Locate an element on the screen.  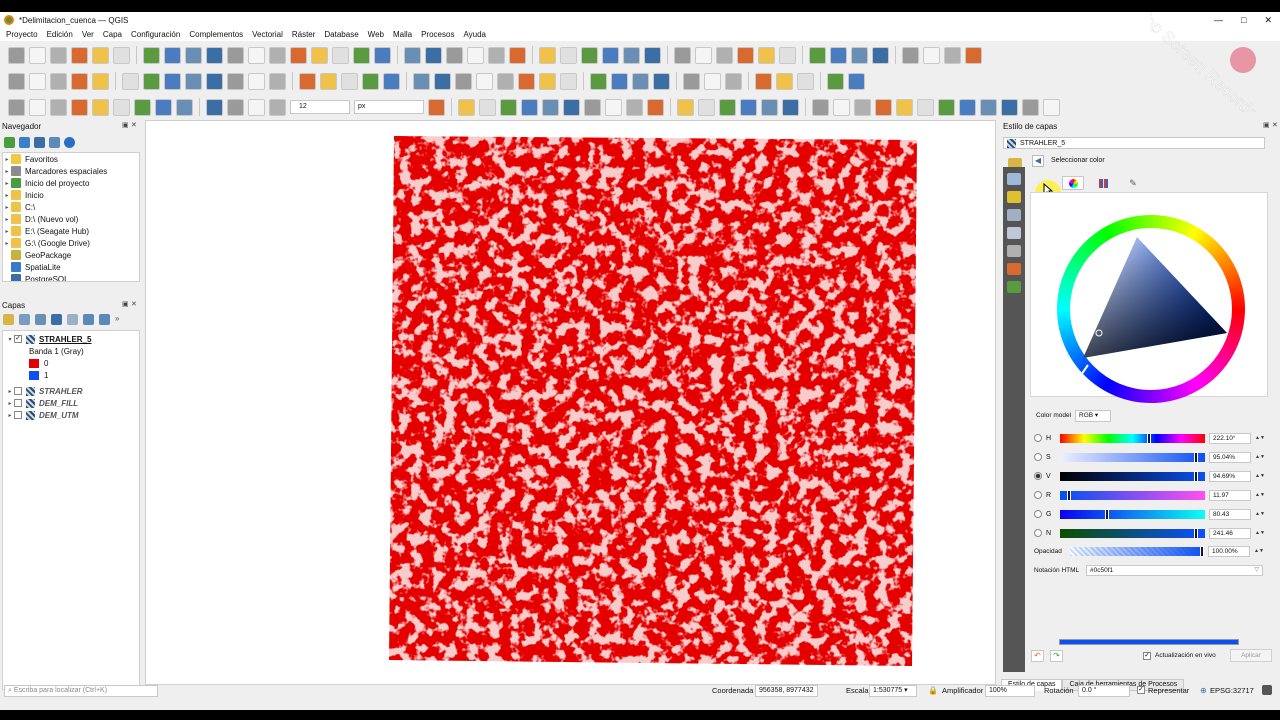
close-button: ✕ is located at coordinates (1268, 20).